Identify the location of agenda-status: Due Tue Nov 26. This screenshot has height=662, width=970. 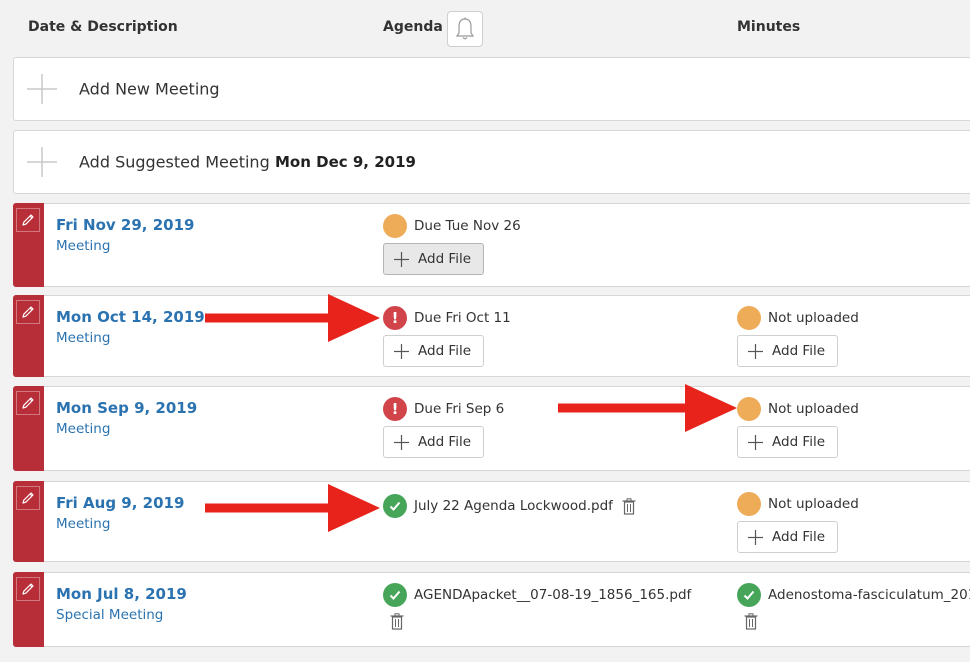
(452, 226).